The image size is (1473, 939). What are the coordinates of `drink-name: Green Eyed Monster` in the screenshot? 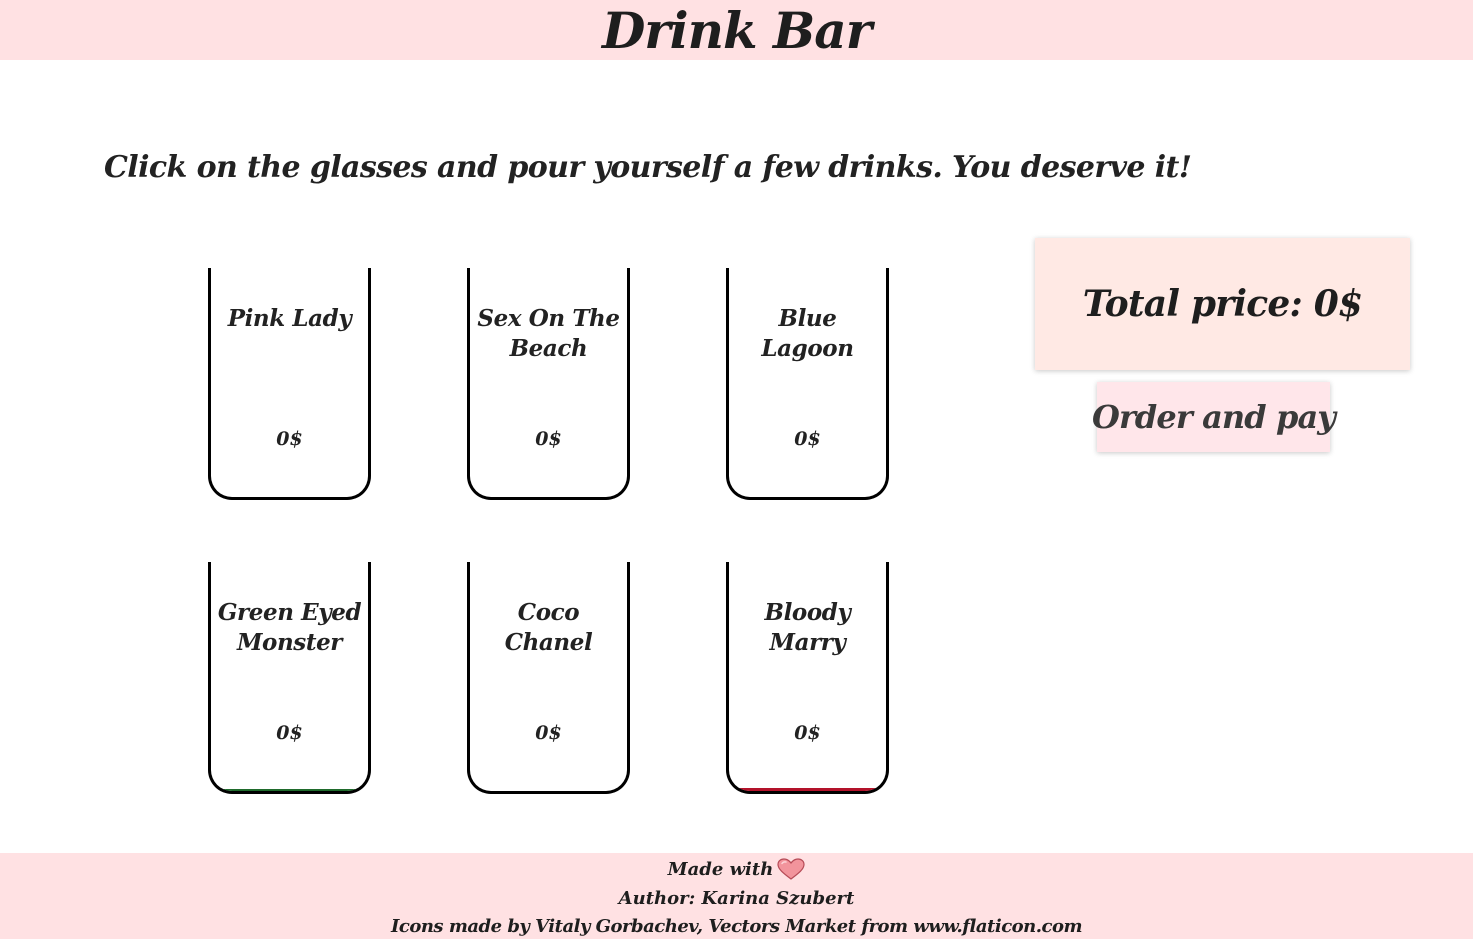 It's located at (289, 627).